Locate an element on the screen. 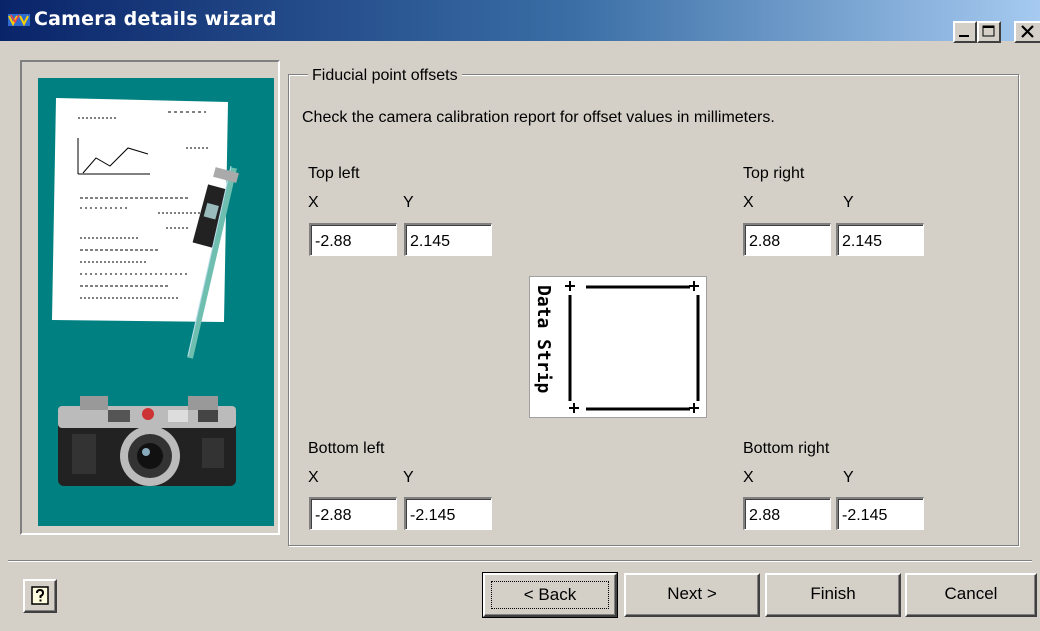  cancel-button: Cancel is located at coordinates (971, 595).